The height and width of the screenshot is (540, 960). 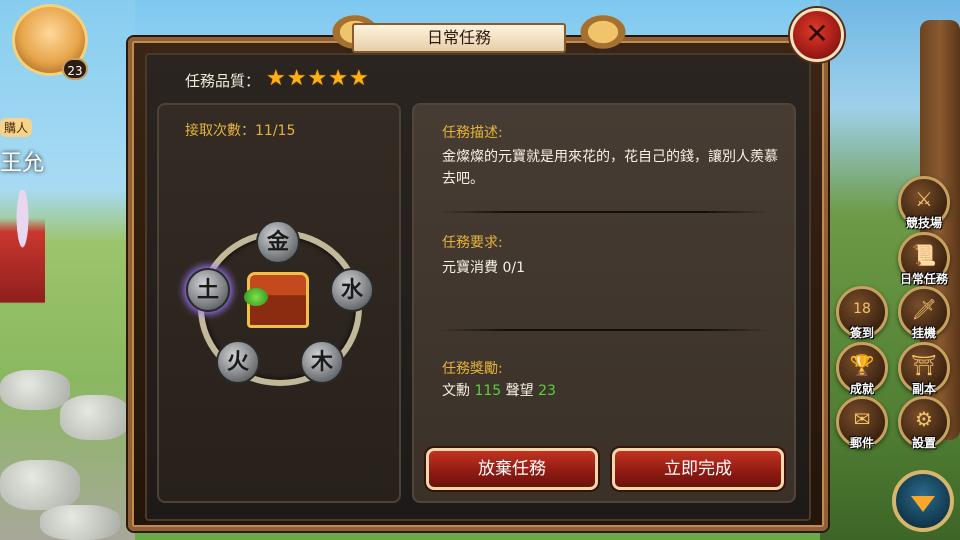 I want to click on daily-task-button: 📜 日常任務, so click(x=924, y=259).